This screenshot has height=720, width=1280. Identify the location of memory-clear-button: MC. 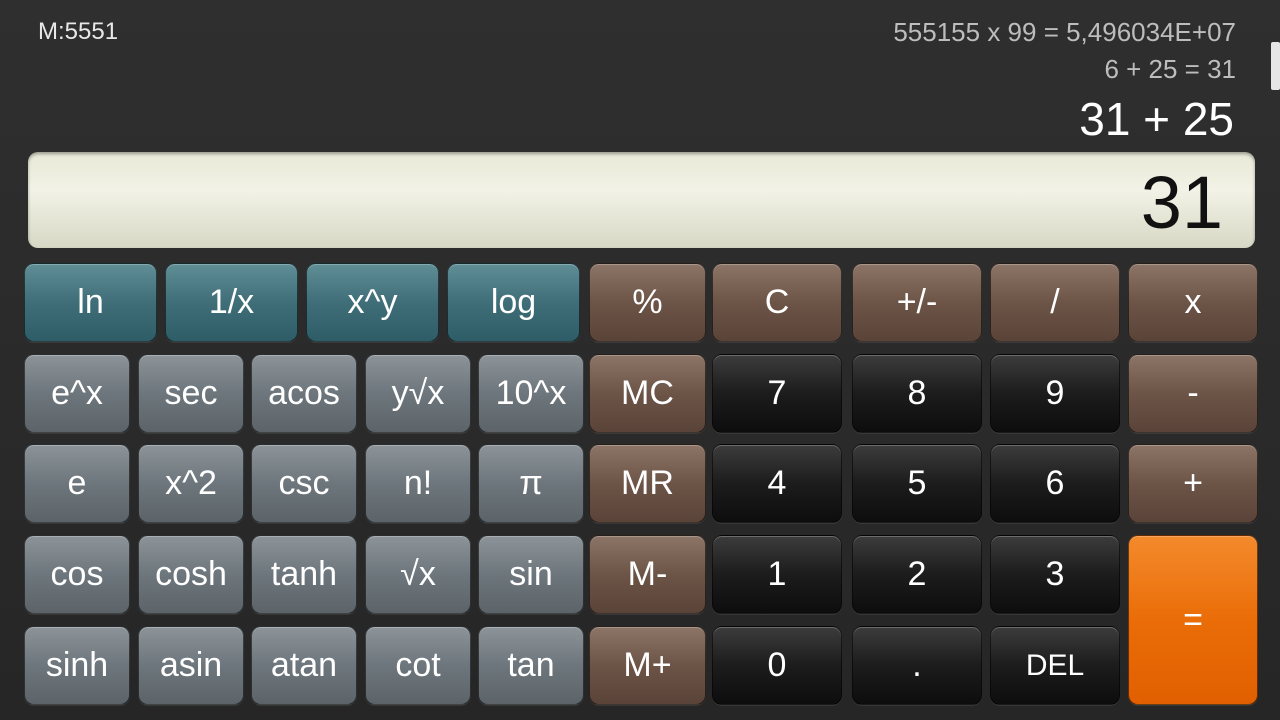
(647, 393).